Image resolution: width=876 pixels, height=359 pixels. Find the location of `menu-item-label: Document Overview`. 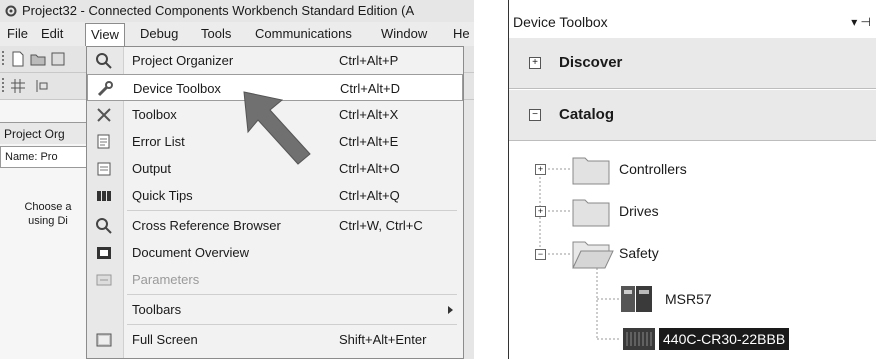

menu-item-label: Document Overview is located at coordinates (191, 252).